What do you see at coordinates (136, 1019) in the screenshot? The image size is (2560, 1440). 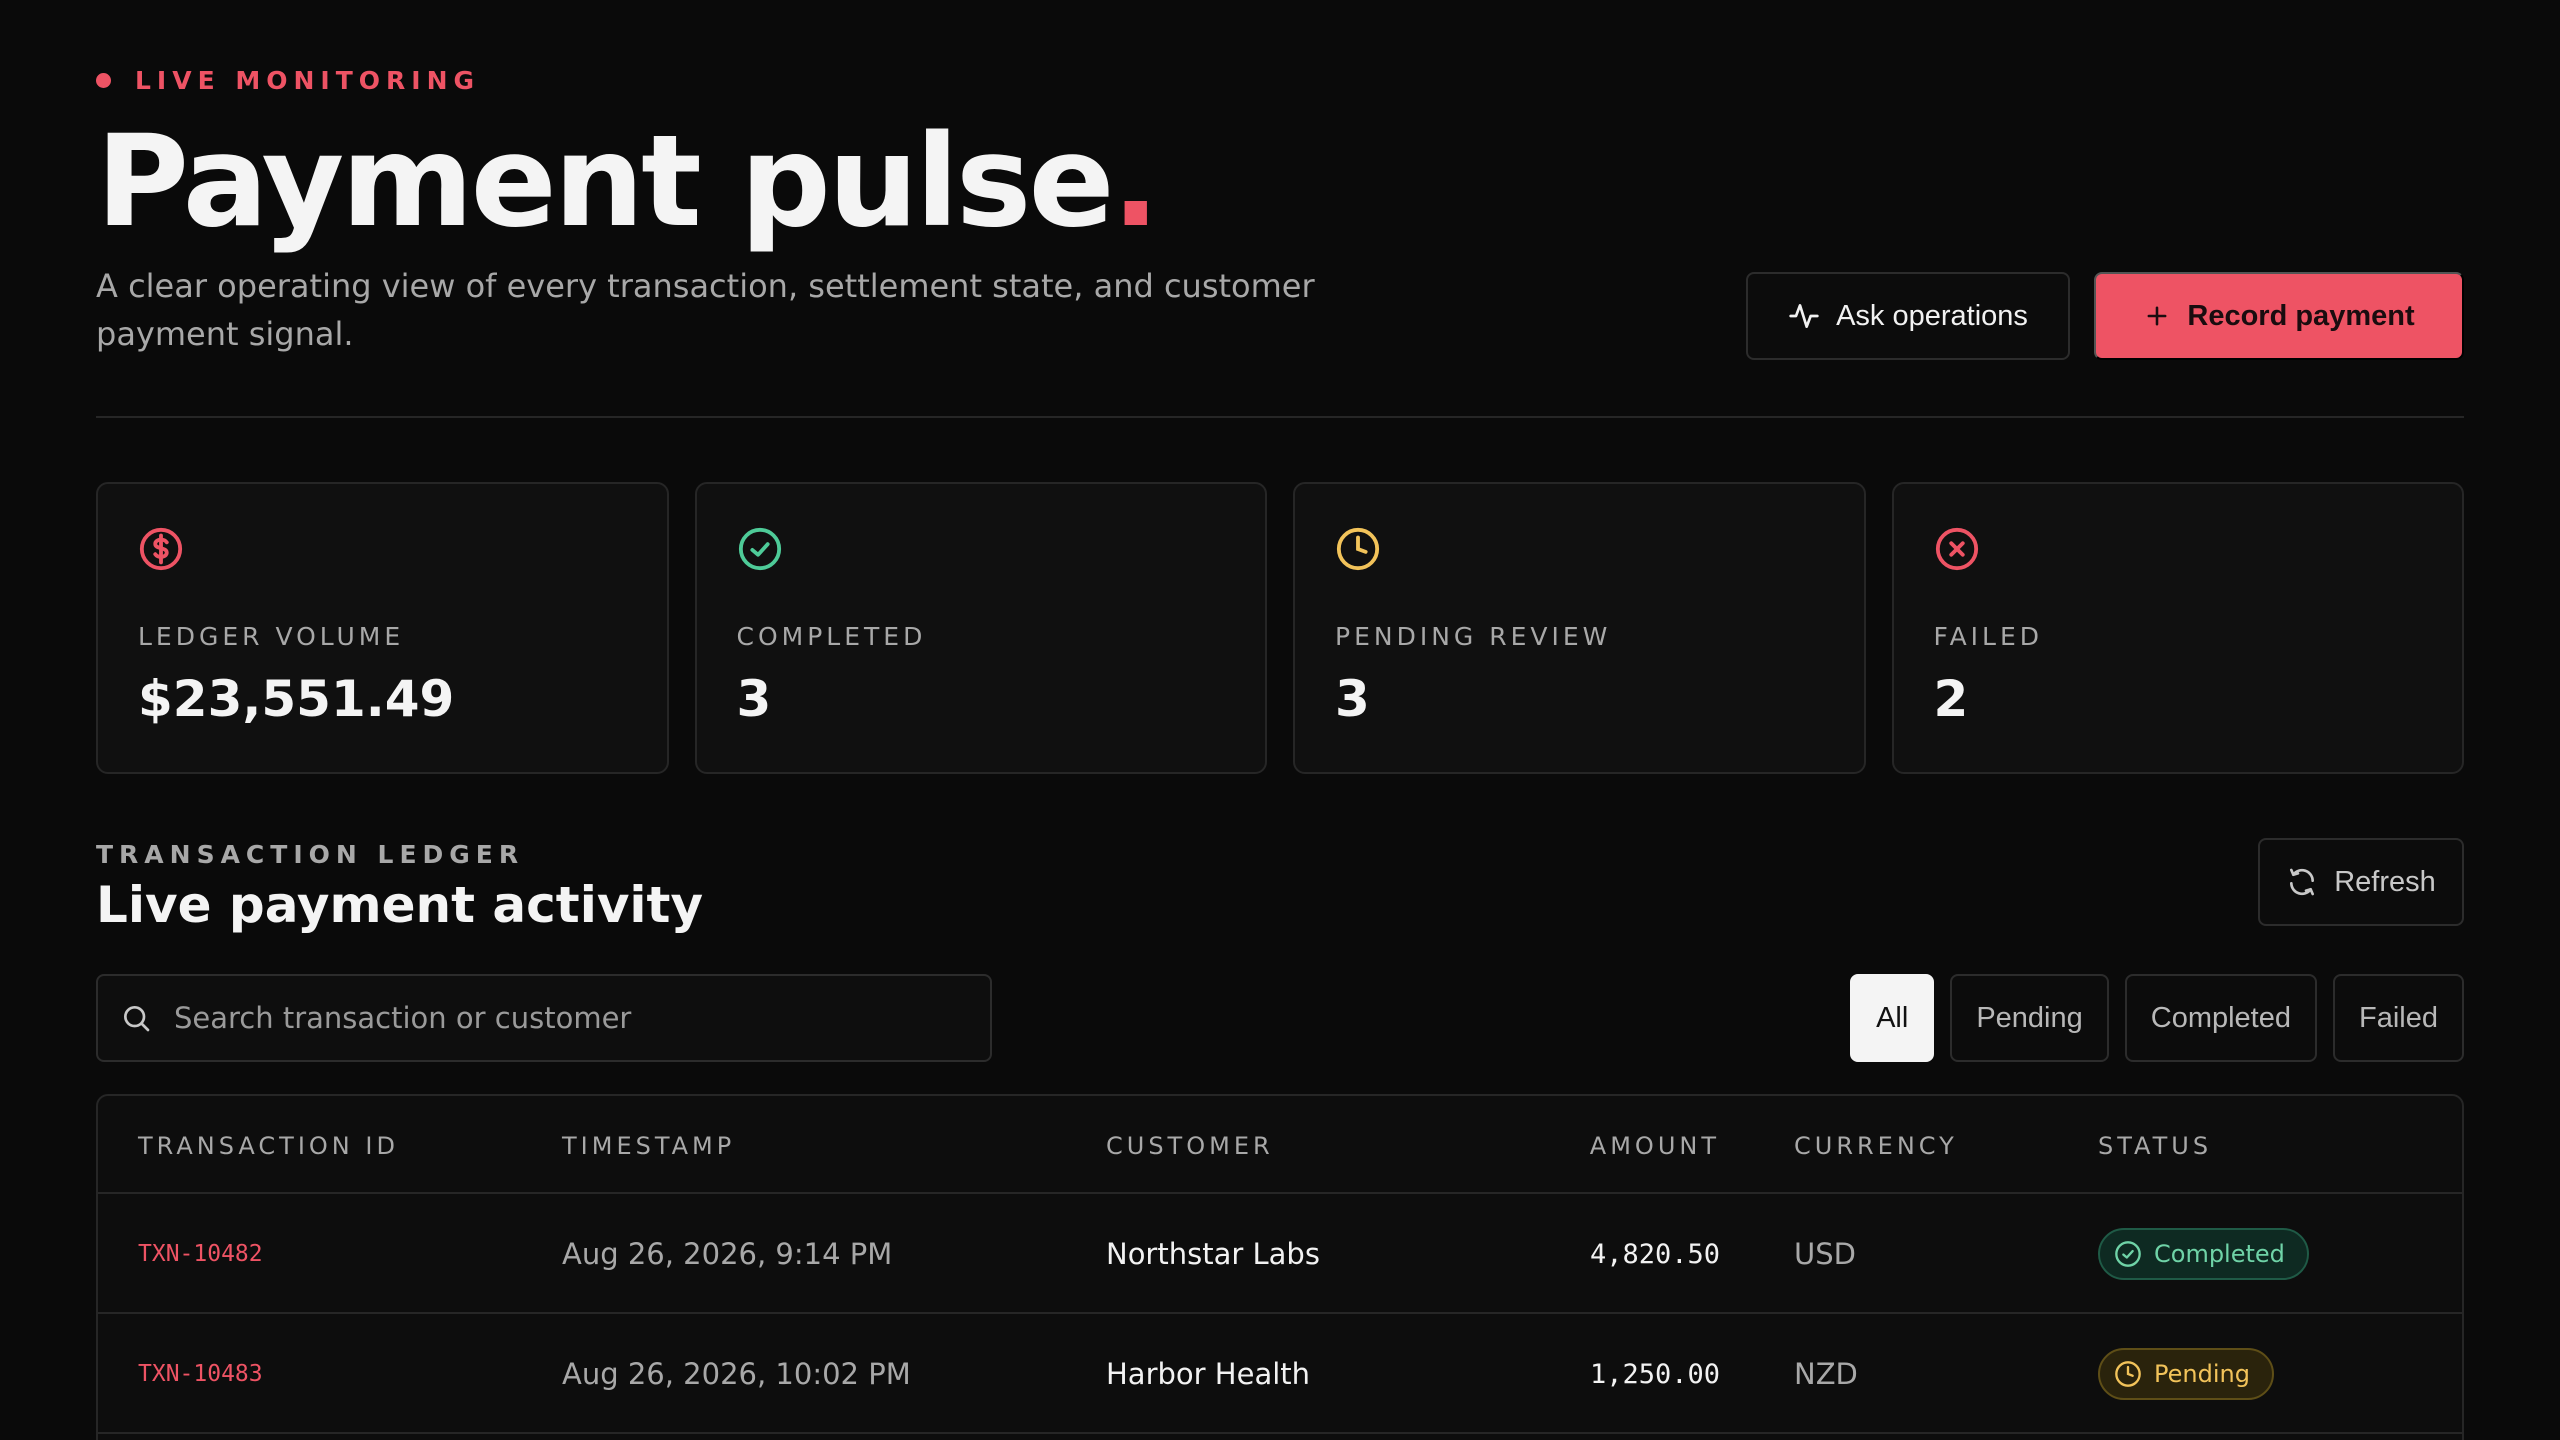 I see `search-icon` at bounding box center [136, 1019].